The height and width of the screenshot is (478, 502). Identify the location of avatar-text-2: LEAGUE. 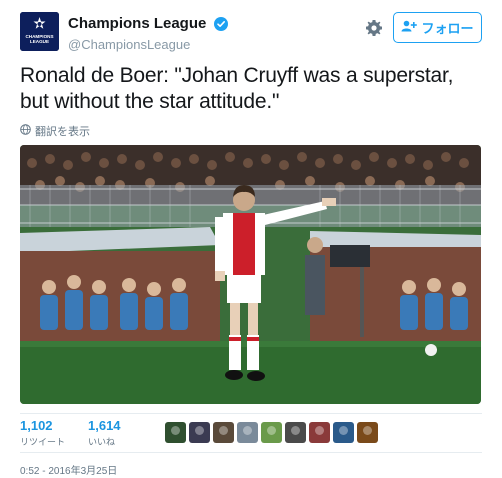
(39, 41).